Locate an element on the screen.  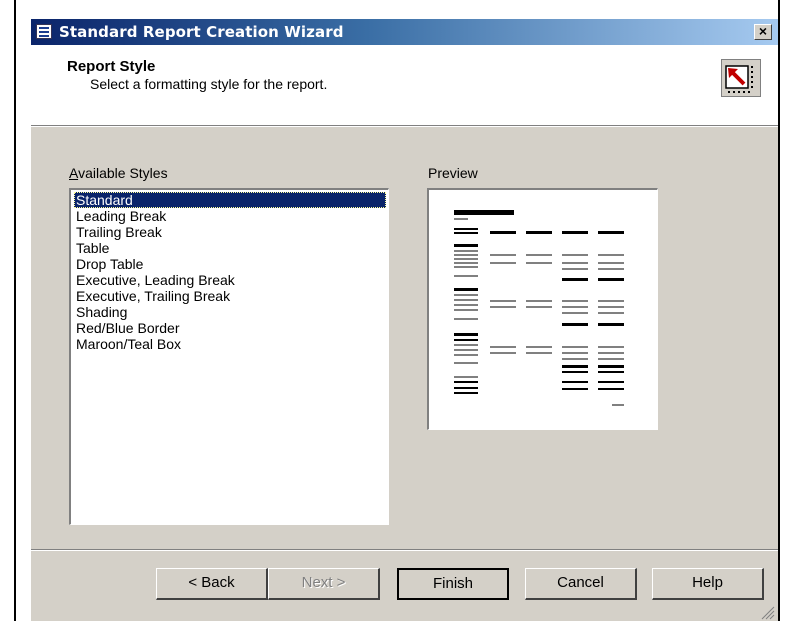
next-button: Next > is located at coordinates (324, 584).